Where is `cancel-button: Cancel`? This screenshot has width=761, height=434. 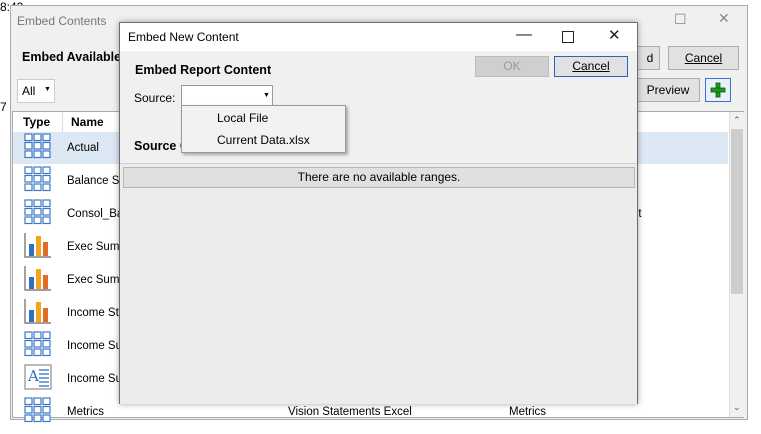
cancel-button: Cancel is located at coordinates (703, 58).